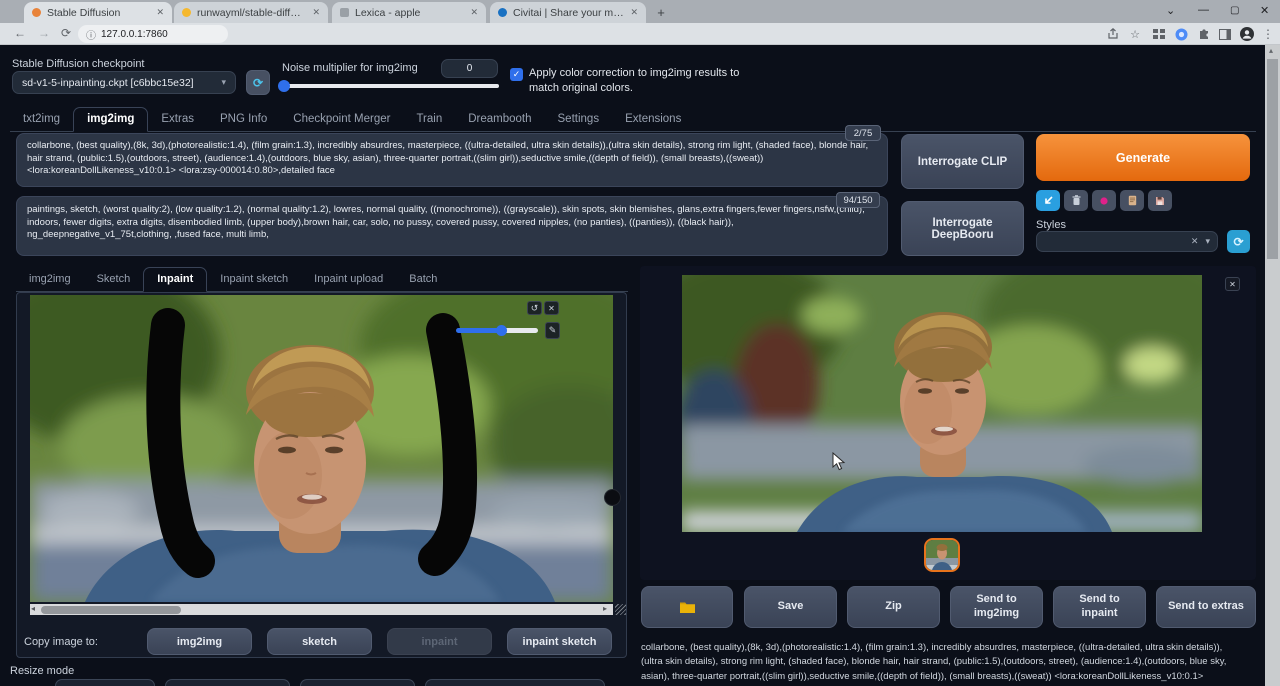  Describe the element at coordinates (612, 497) in the screenshot. I see `canvas-resize-handle` at that location.